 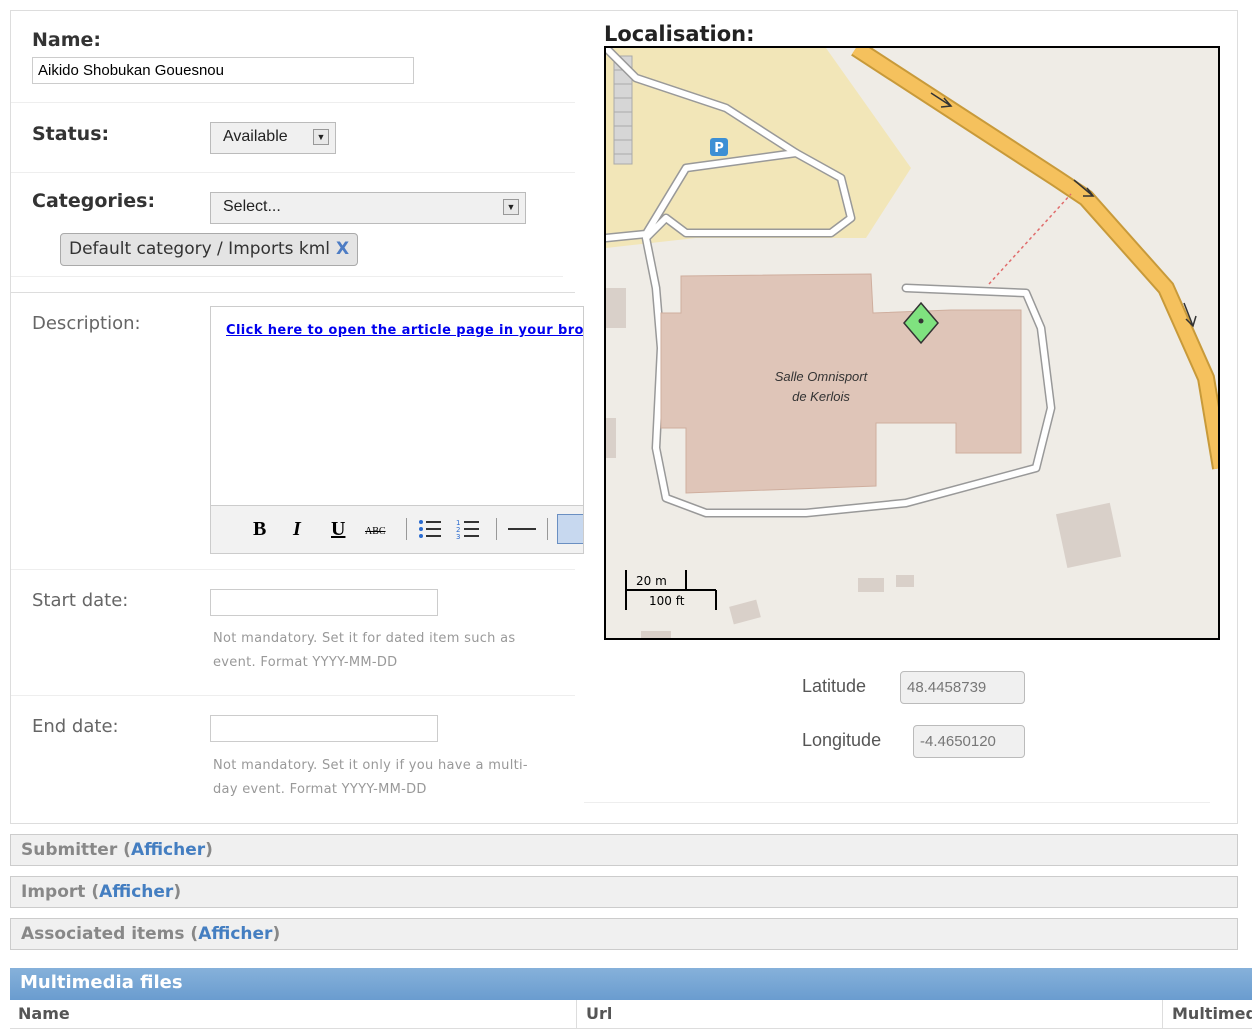 What do you see at coordinates (168, 850) in the screenshot?
I see `show-submitter-link: Afficher` at bounding box center [168, 850].